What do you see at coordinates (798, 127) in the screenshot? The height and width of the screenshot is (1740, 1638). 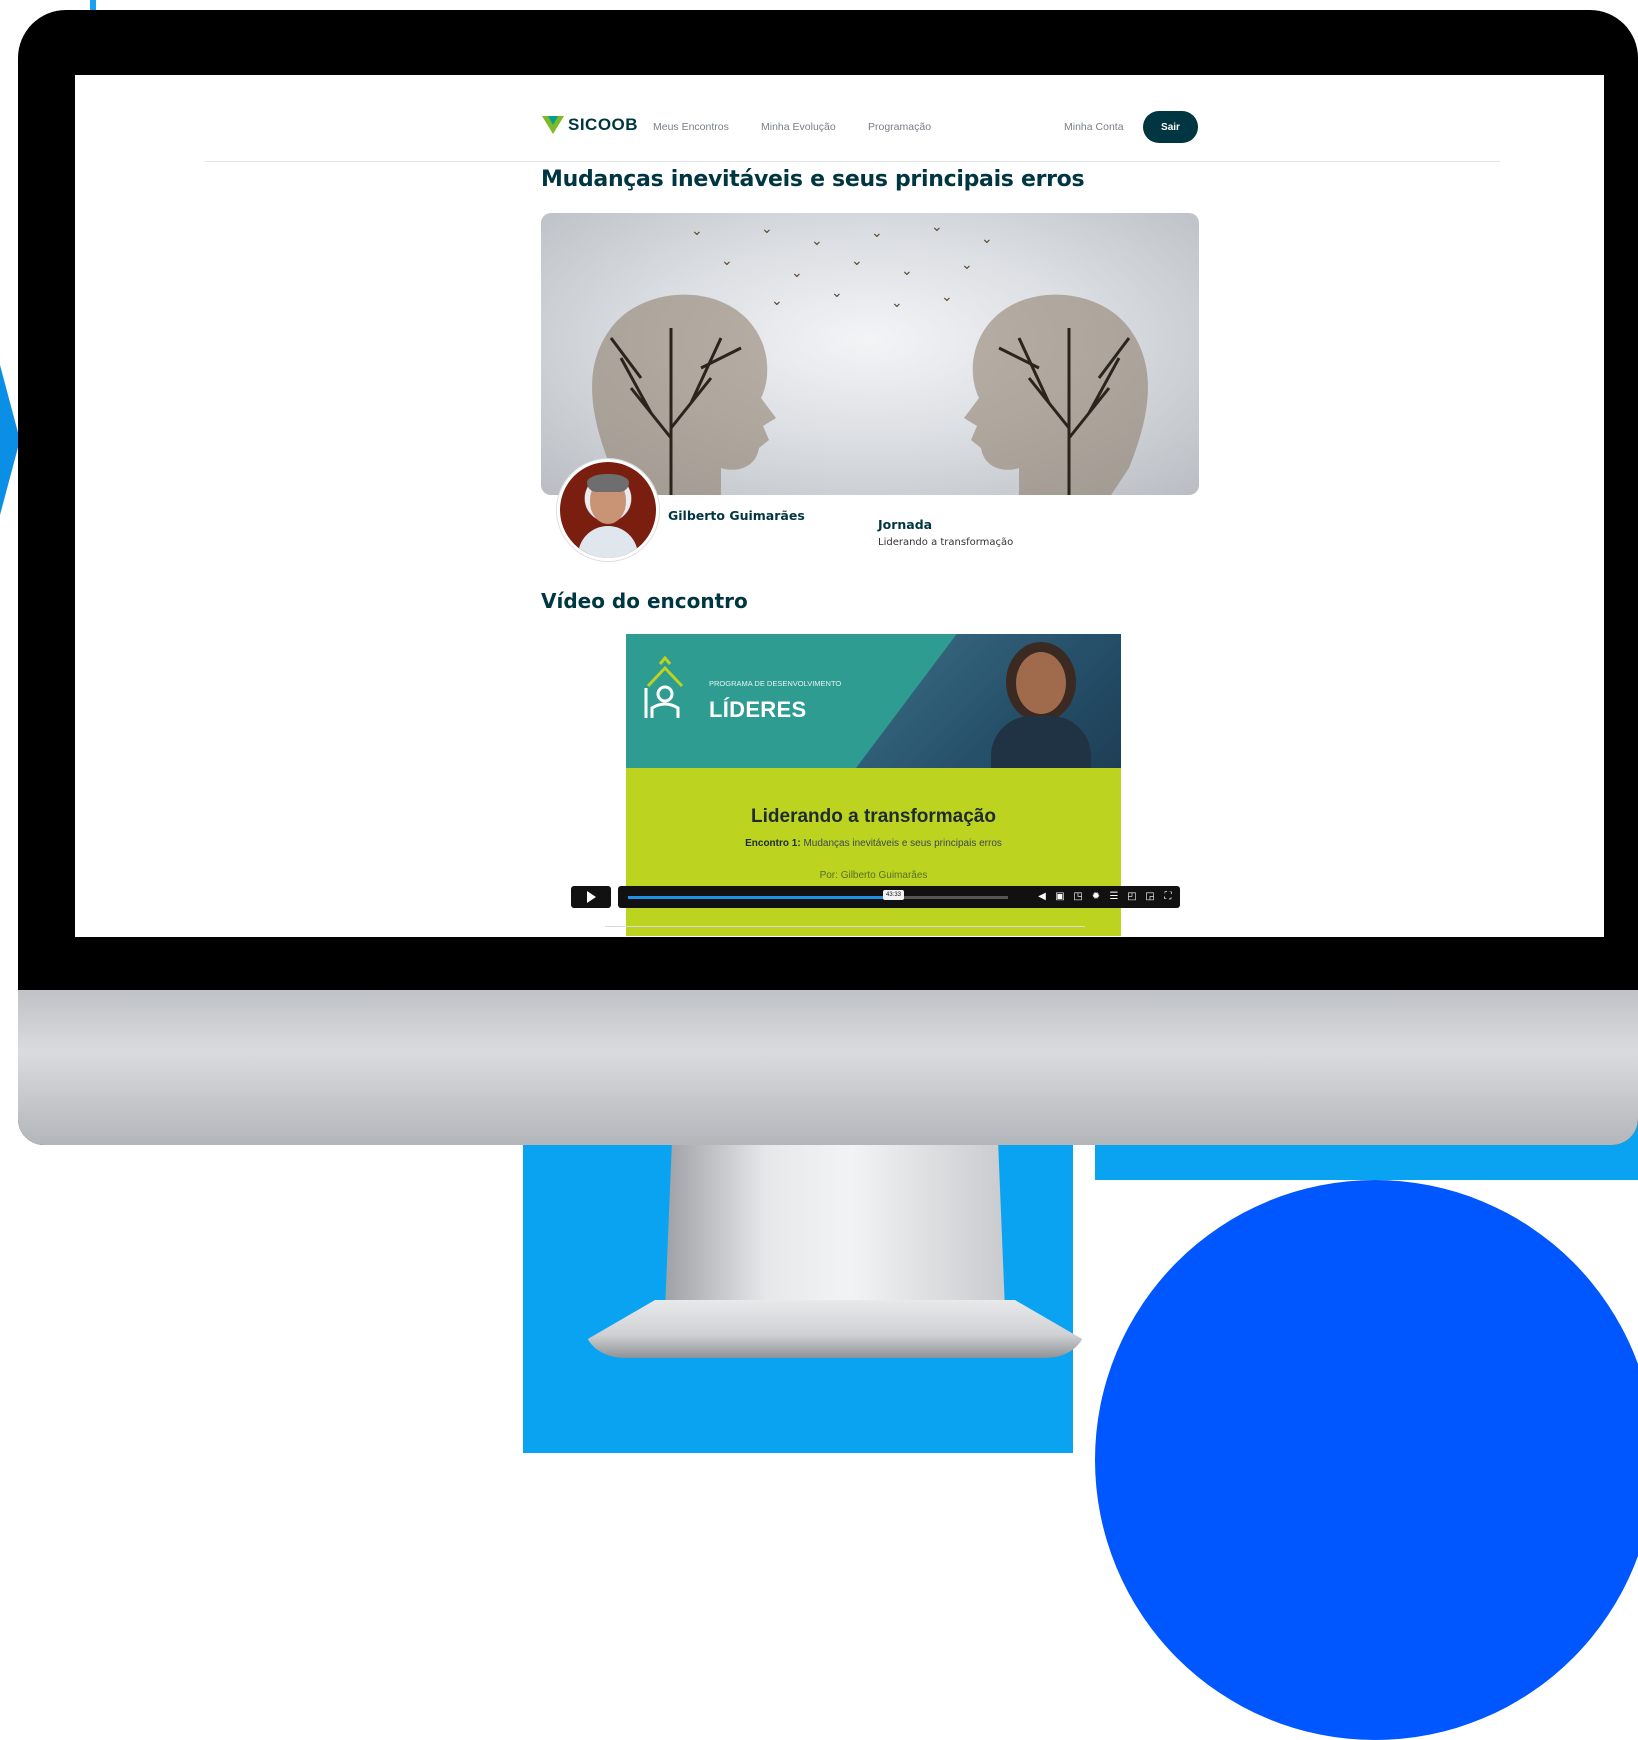 I see `nav-link-minha-evolucao: Minha Evolução` at bounding box center [798, 127].